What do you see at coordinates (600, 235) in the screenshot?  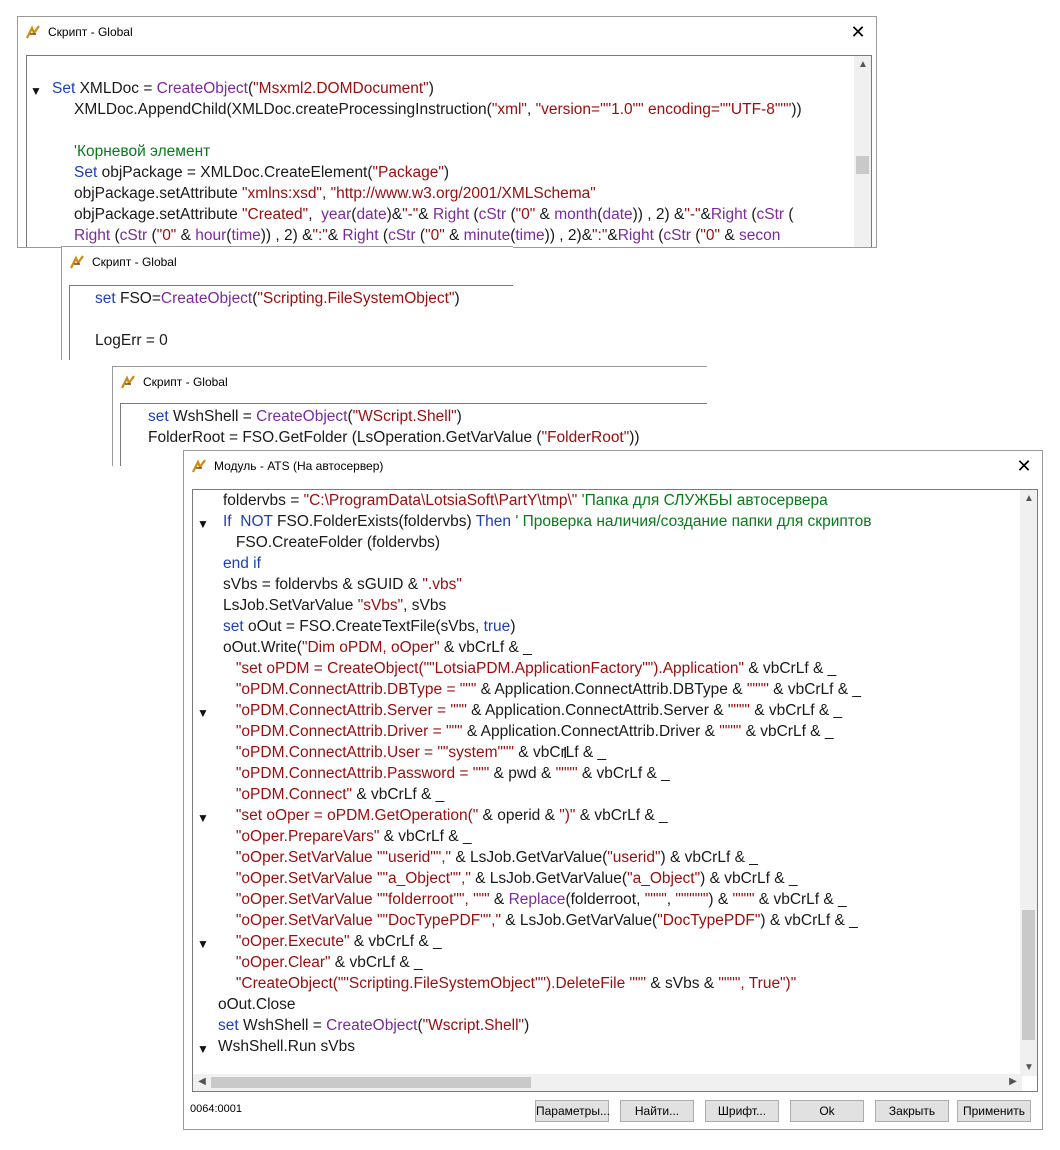 I see `code-token: ":"` at bounding box center [600, 235].